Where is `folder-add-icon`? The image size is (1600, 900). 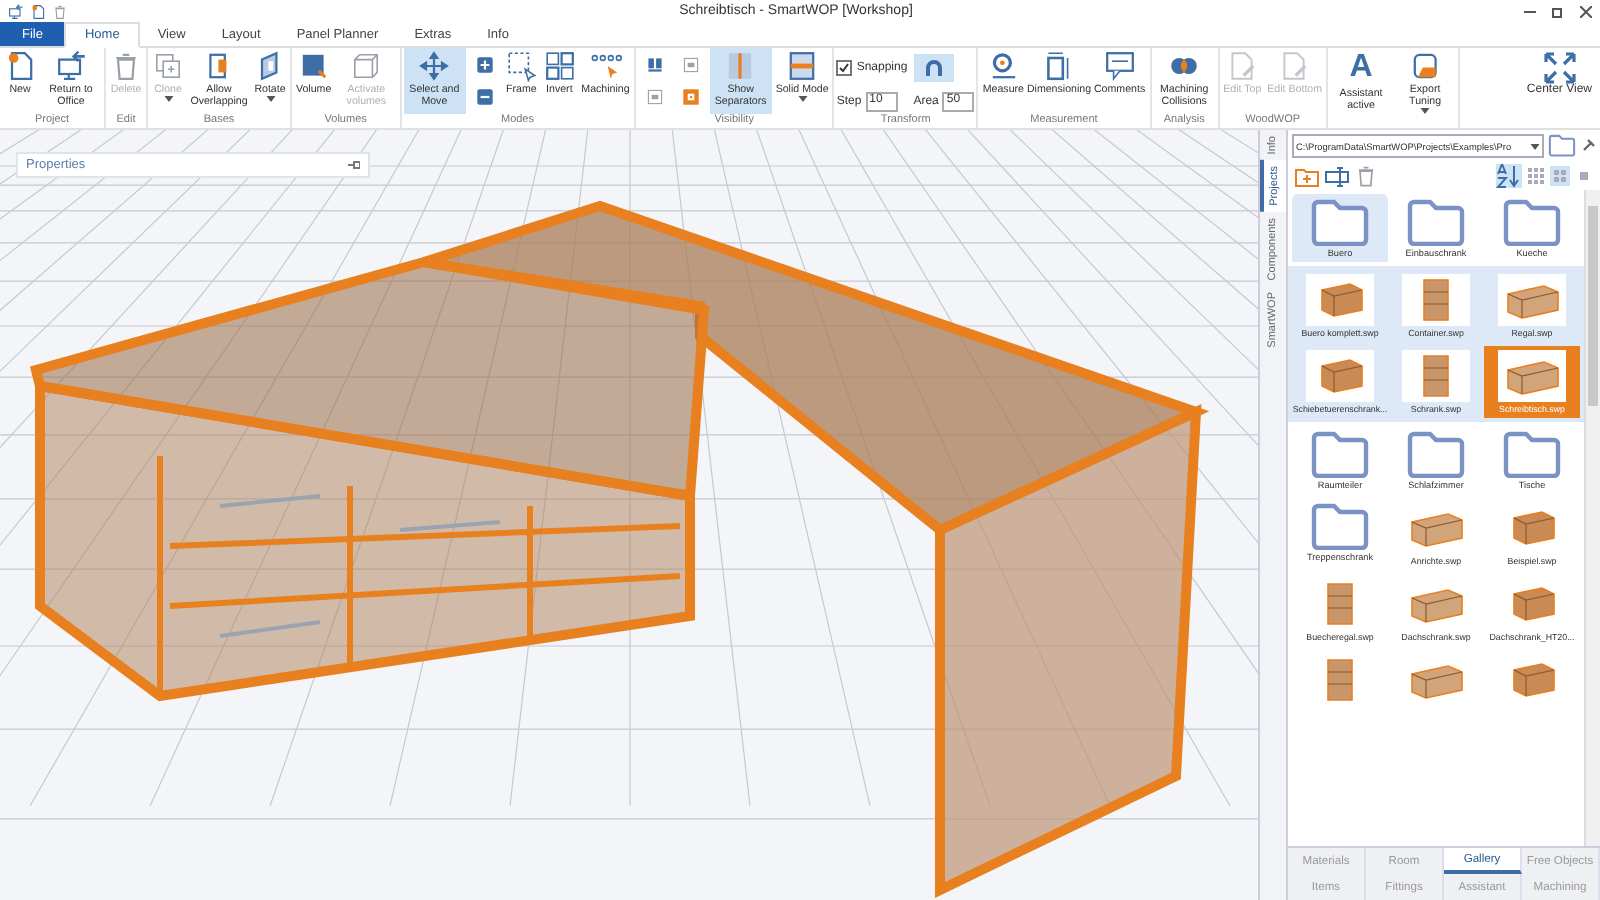 folder-add-icon is located at coordinates (1307, 176).